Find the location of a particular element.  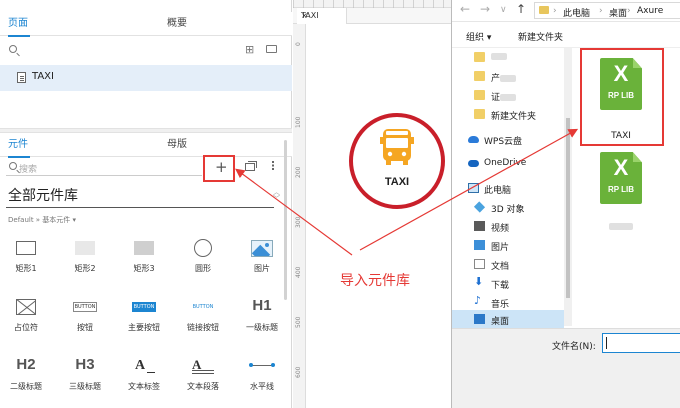

widget-label: 文本标签 is located at coordinates (144, 386).